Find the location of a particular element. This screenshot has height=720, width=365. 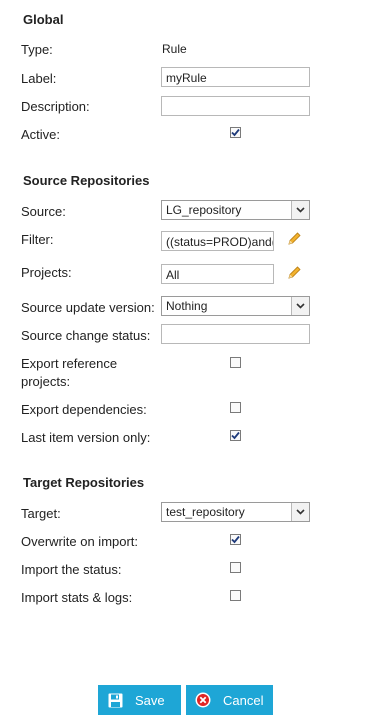

label-input: myRule is located at coordinates (235, 77).